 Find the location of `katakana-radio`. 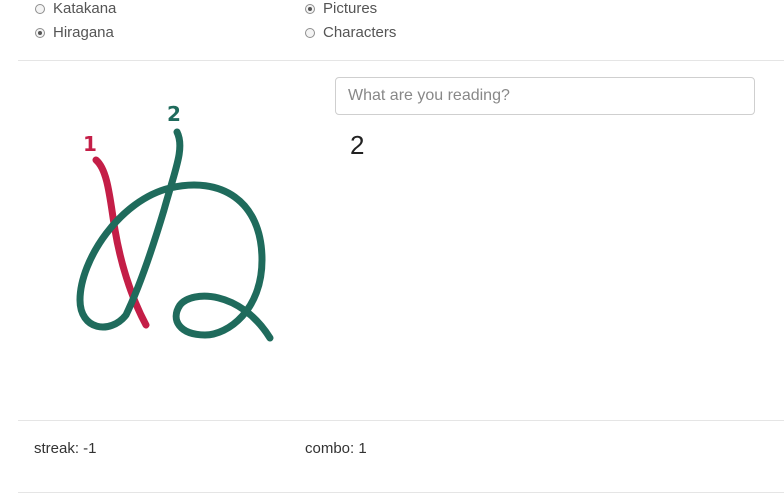

katakana-radio is located at coordinates (40, 8).